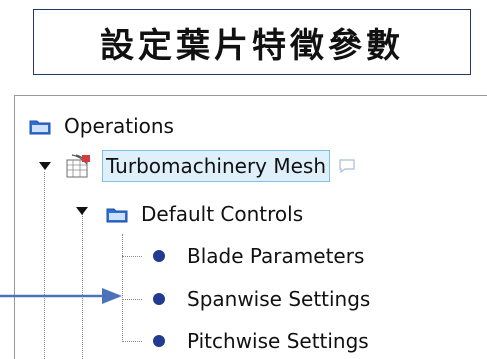 The width and height of the screenshot is (487, 359). I want to click on tree-item-label: Default Controls, so click(222, 214).